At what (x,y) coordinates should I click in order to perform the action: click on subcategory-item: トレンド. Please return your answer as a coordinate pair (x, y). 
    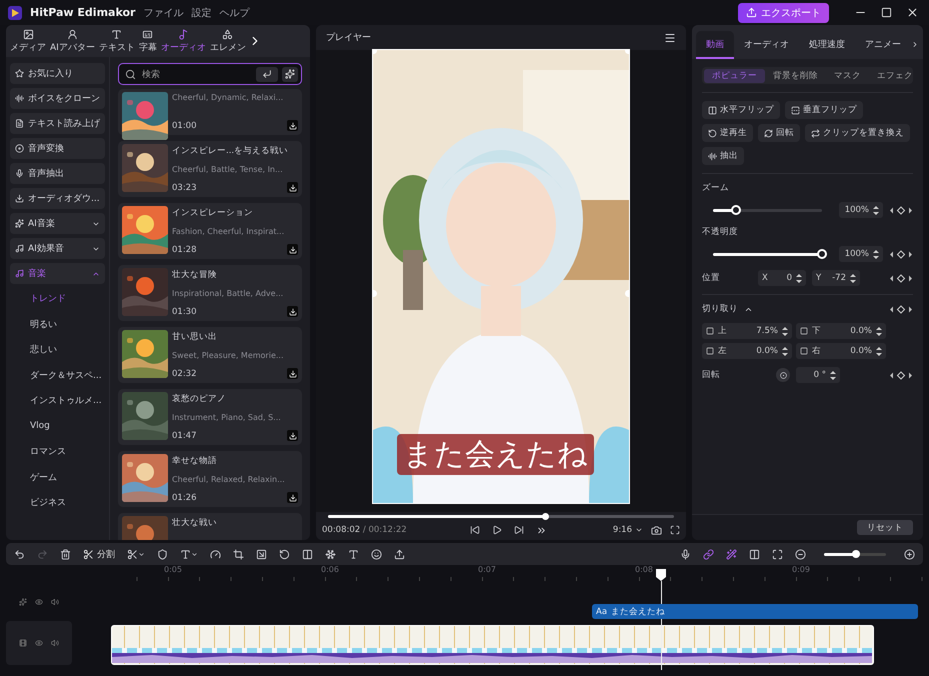
    Looking at the image, I should click on (57, 299).